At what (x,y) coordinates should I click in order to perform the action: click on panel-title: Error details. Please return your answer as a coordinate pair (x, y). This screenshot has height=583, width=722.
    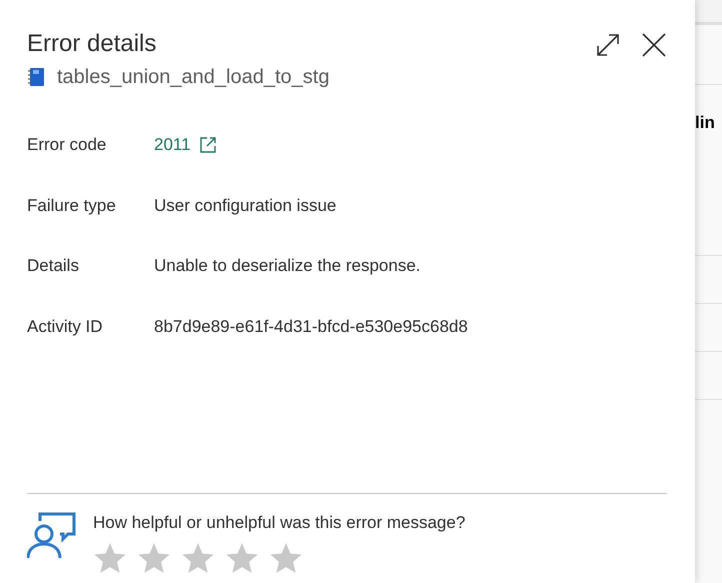
    Looking at the image, I should click on (92, 44).